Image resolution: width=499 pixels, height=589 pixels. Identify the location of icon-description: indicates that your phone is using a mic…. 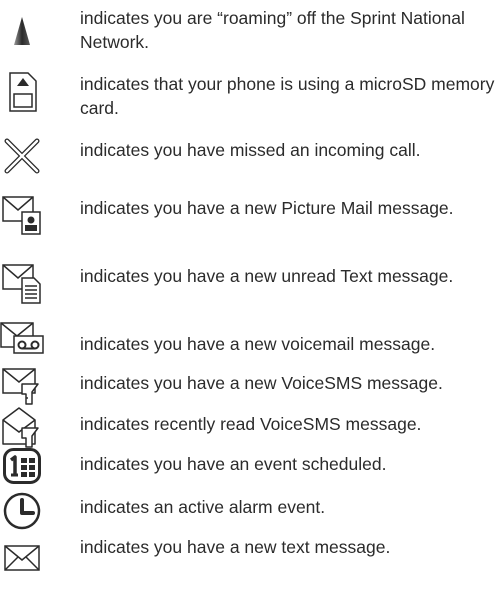
(287, 96).